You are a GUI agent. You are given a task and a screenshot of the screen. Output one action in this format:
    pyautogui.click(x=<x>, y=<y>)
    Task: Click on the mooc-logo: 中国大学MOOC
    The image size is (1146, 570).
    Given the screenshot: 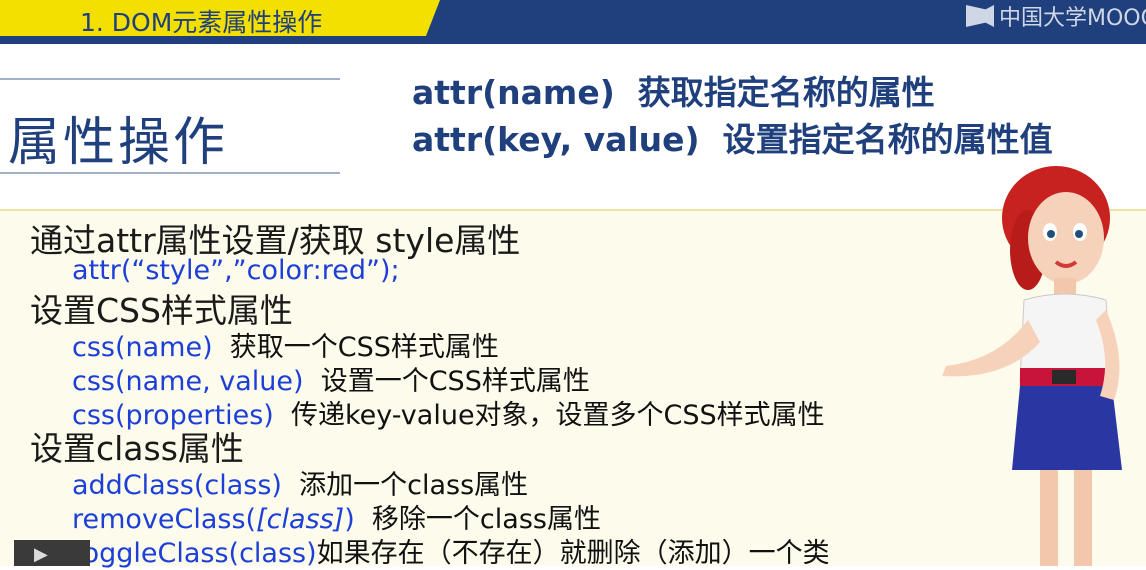 What is the action you would take?
    pyautogui.click(x=1056, y=16)
    